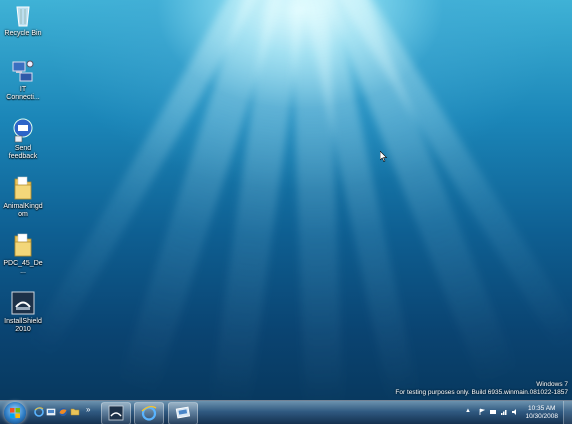 This screenshot has width=572, height=424. What do you see at coordinates (88, 409) in the screenshot?
I see `quick-launch-overflow: »` at bounding box center [88, 409].